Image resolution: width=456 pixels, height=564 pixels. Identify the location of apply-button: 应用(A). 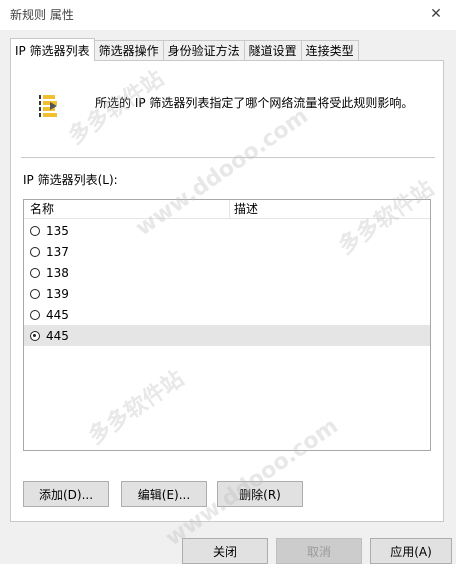
(411, 551).